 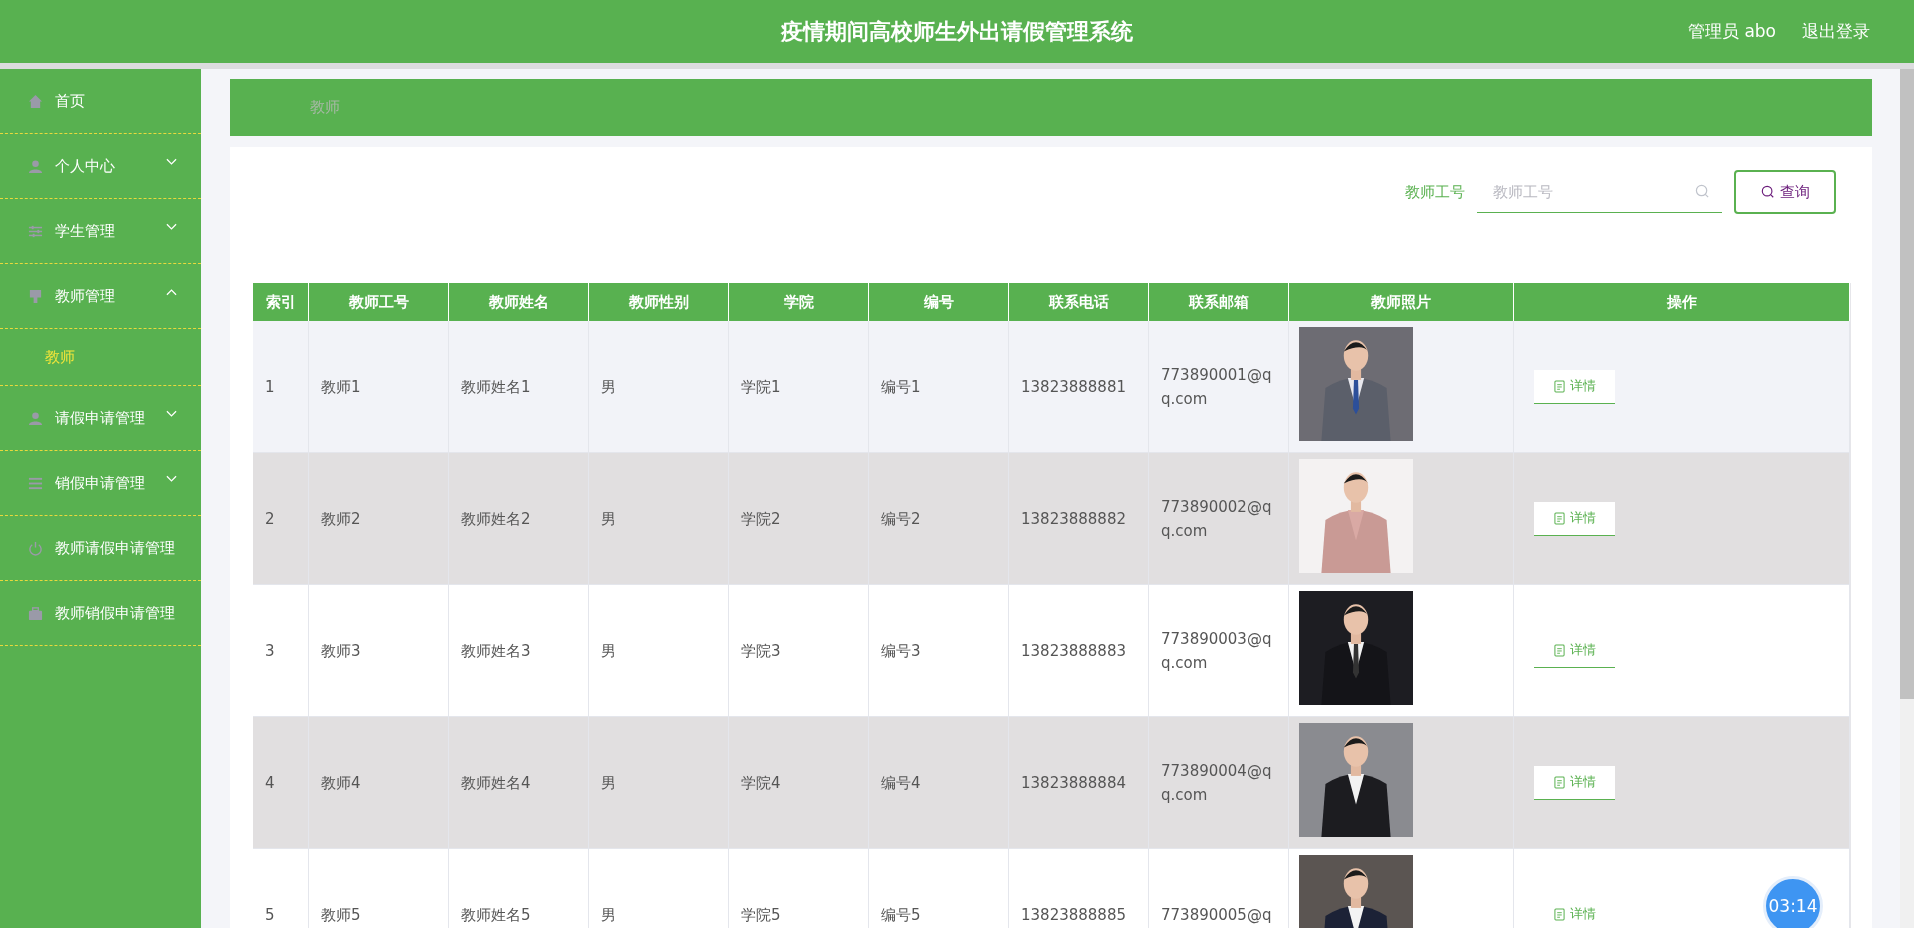 I want to click on table-cell-text: 13823888884, so click(x=1073, y=783).